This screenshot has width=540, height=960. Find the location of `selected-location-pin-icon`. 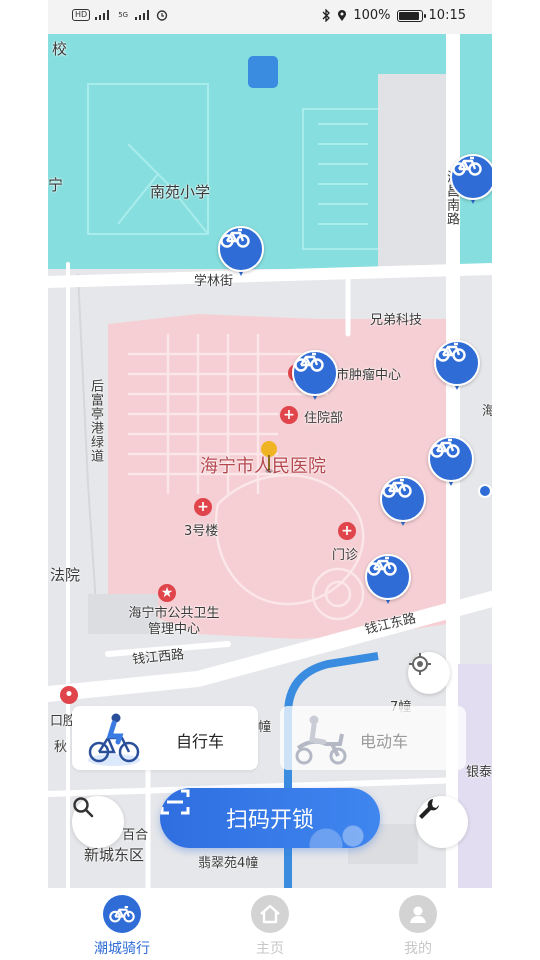

selected-location-pin-icon is located at coordinates (269, 457).